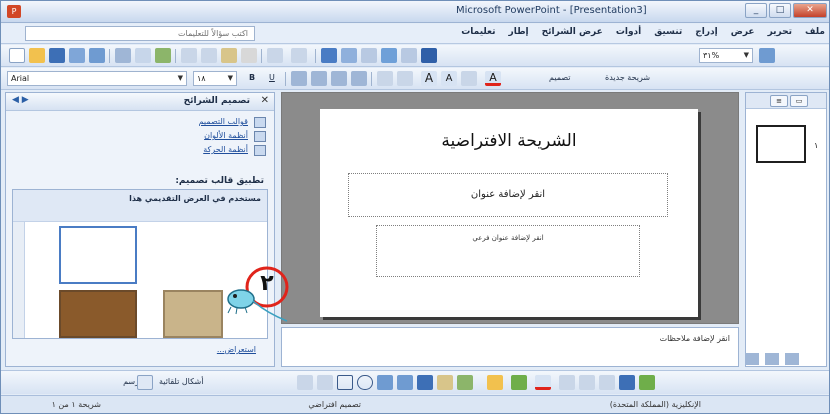 This screenshot has width=830, height=414. Describe the element at coordinates (780, 32) in the screenshot. I see `menu-edit: تحرير` at that location.